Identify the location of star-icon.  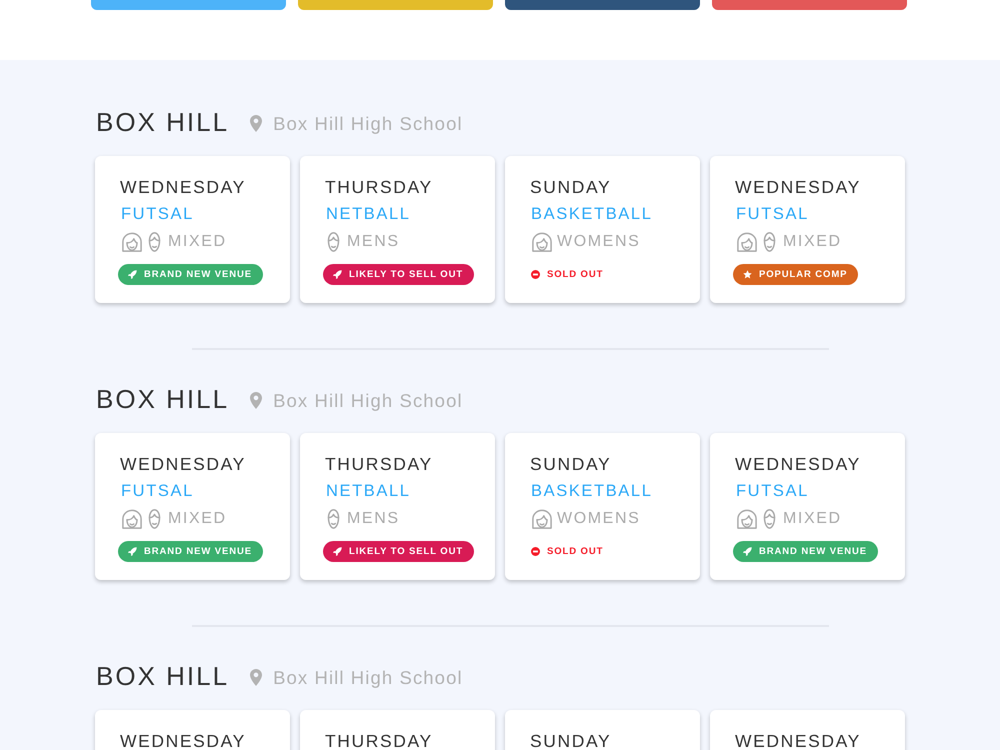
(747, 274).